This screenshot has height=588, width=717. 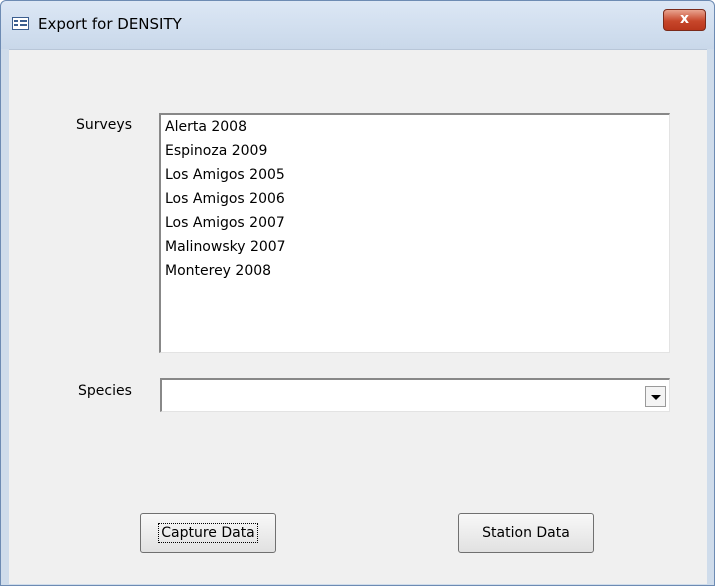 I want to click on list-item: Espinoza 2009, so click(x=415, y=151).